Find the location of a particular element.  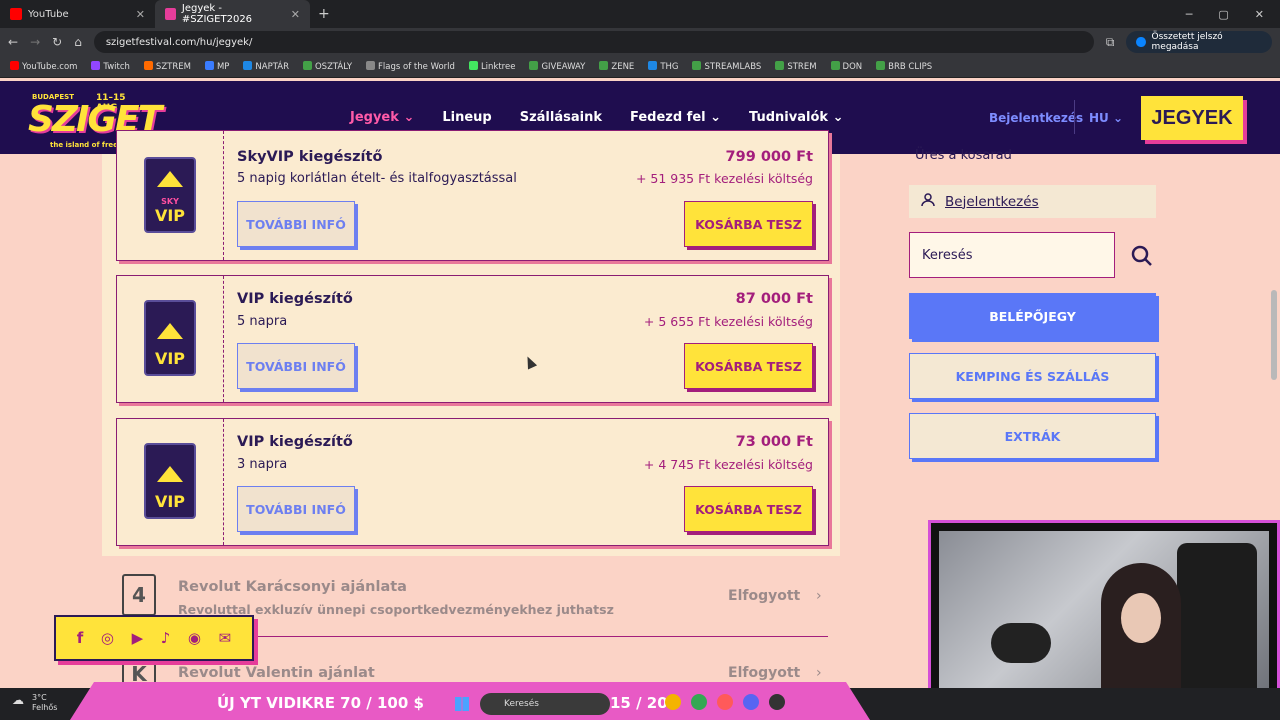

obs-icon is located at coordinates (777, 702).